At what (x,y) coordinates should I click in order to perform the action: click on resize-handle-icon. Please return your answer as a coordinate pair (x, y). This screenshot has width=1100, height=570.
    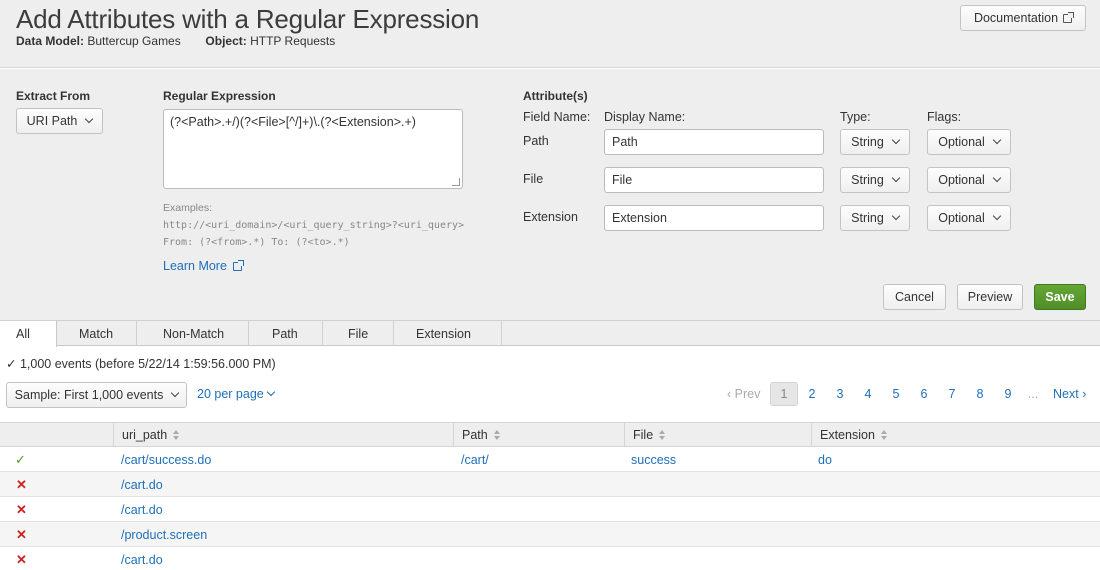
    Looking at the image, I should click on (456, 182).